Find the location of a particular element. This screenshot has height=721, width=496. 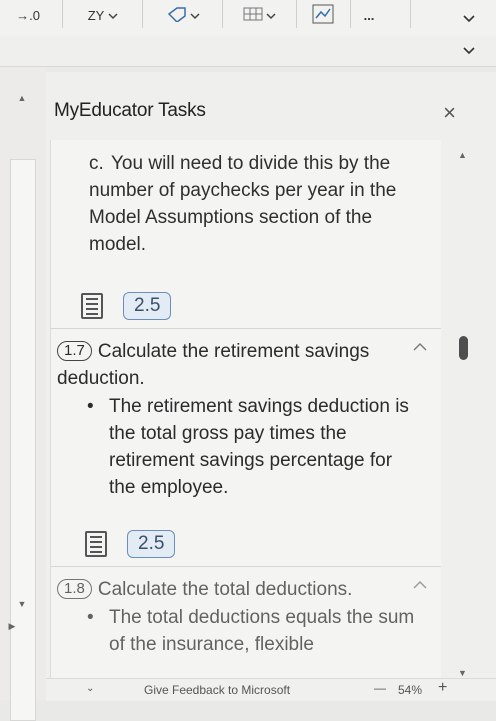

analyze-icon is located at coordinates (323, 15).